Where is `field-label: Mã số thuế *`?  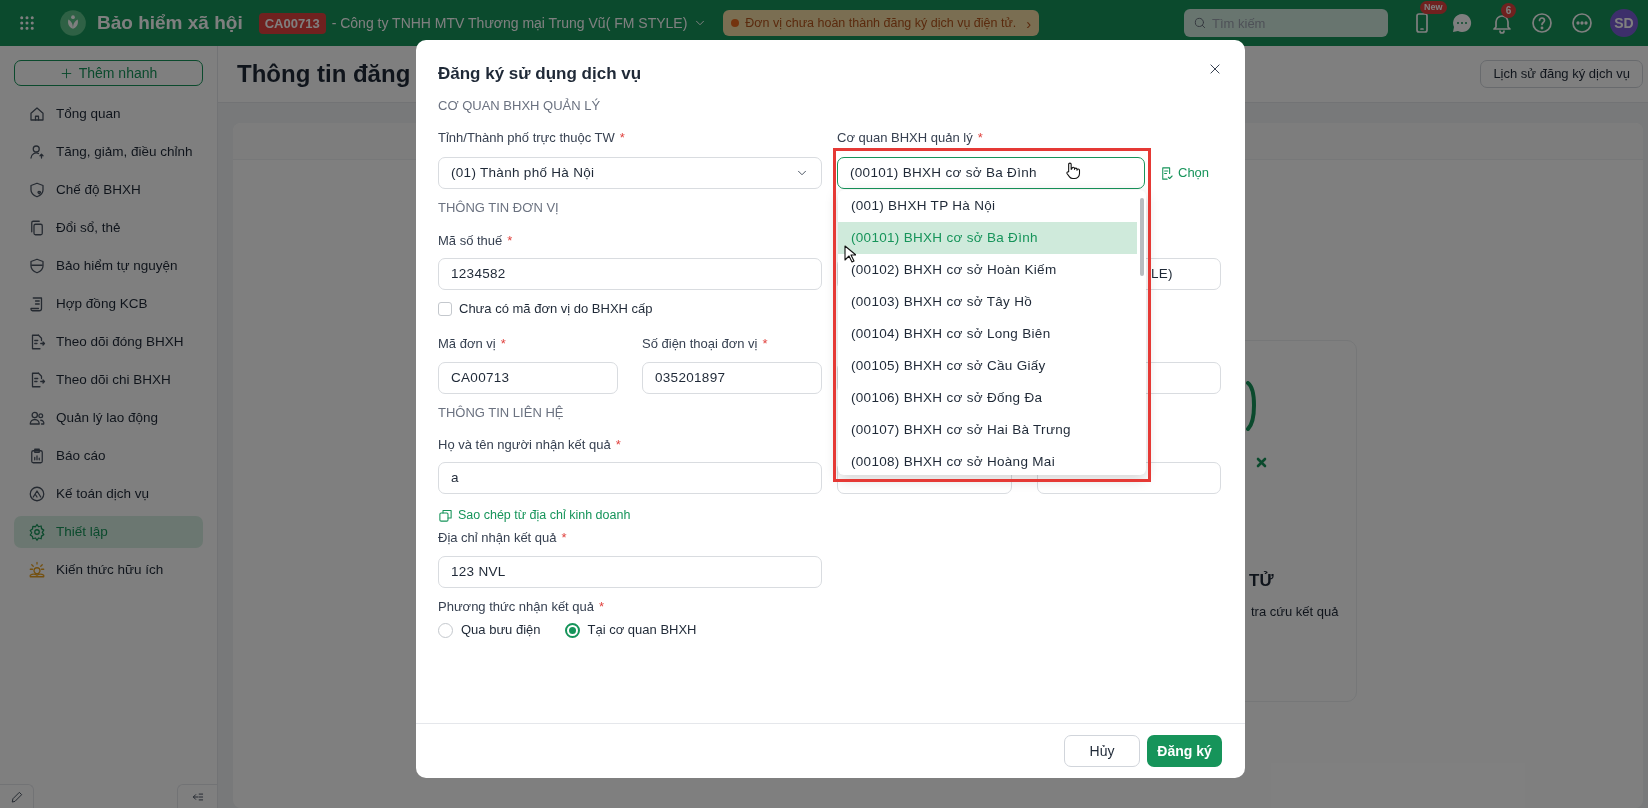 field-label: Mã số thuế * is located at coordinates (476, 241).